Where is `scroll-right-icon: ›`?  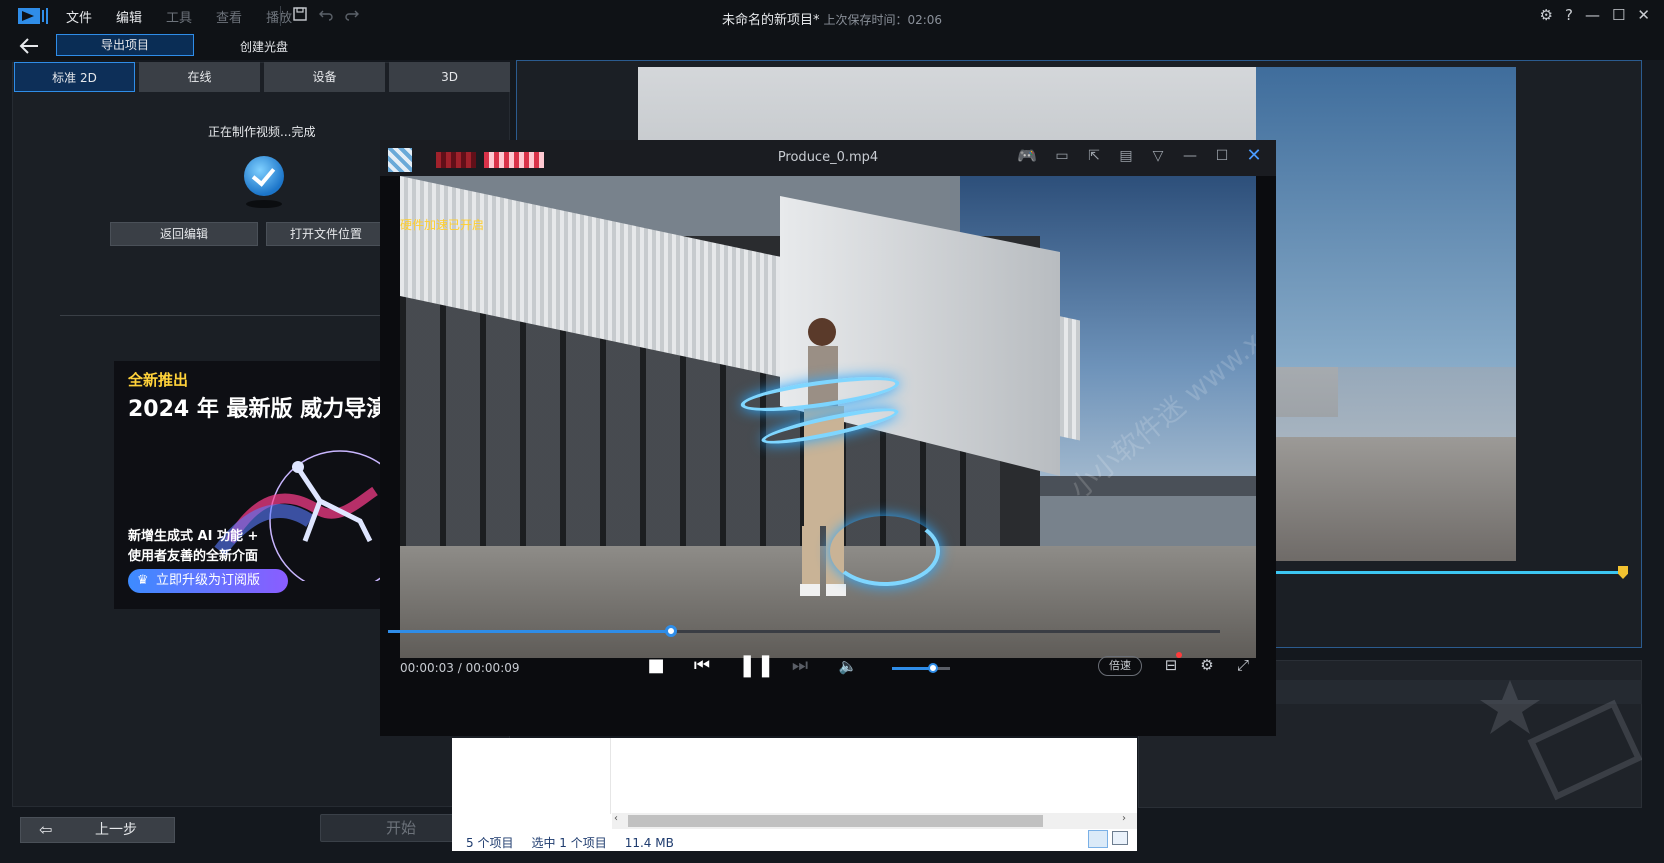
scroll-right-icon: › is located at coordinates (1124, 818).